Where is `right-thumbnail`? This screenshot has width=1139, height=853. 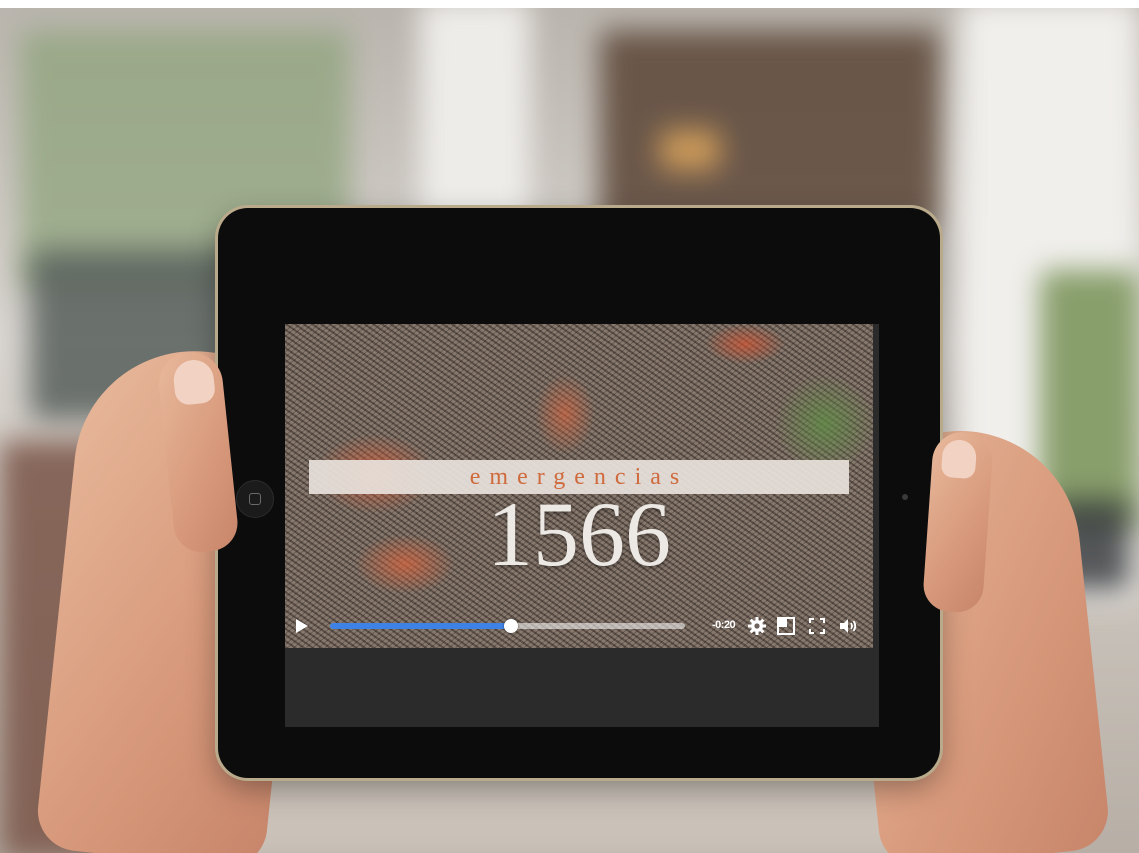 right-thumbnail is located at coordinates (959, 459).